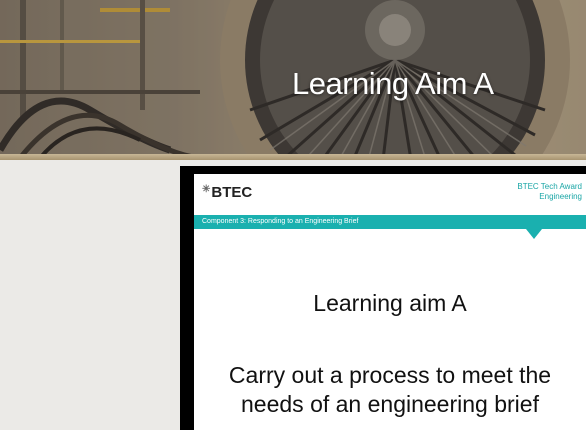 This screenshot has width=586, height=430. Describe the element at coordinates (206, 189) in the screenshot. I see `asterisk-mark-icon: ✳` at that location.